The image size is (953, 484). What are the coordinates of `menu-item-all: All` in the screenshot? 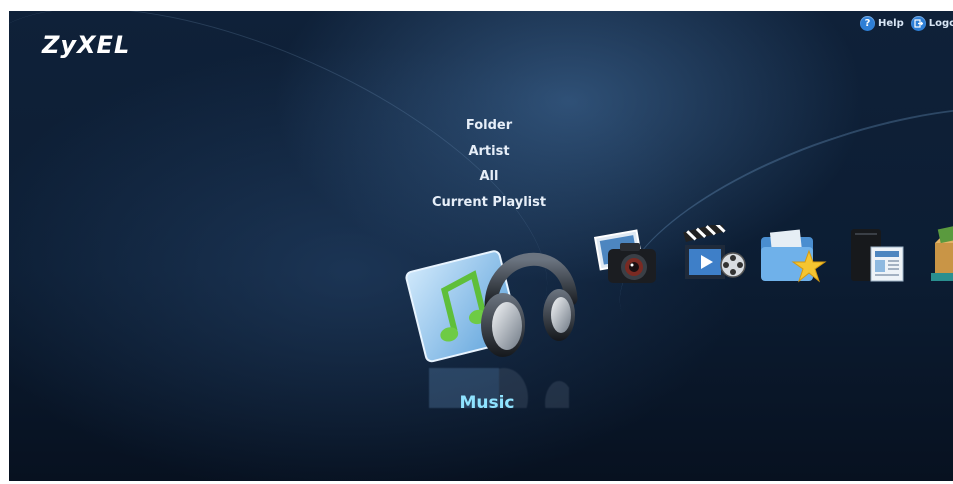 It's located at (489, 177).